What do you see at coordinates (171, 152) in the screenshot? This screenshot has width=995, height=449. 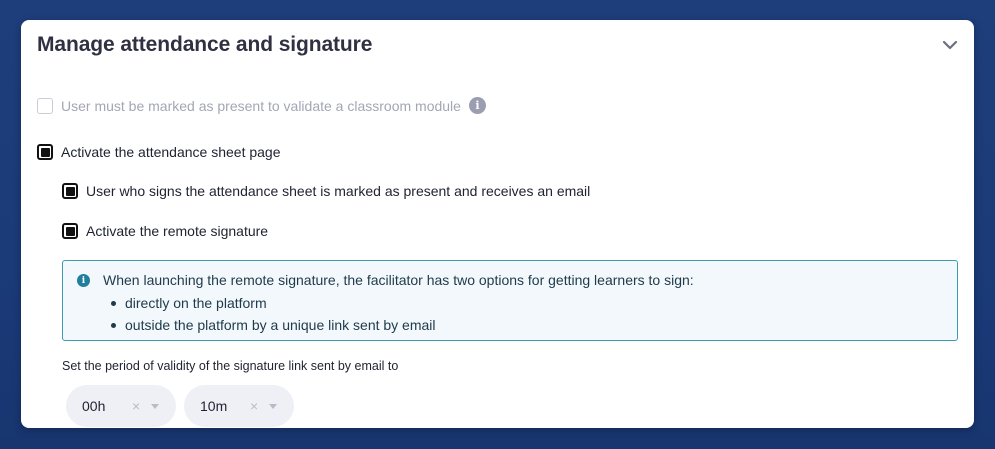 I see `attendance-sheet-label: Activate the attendance sheet page` at bounding box center [171, 152].